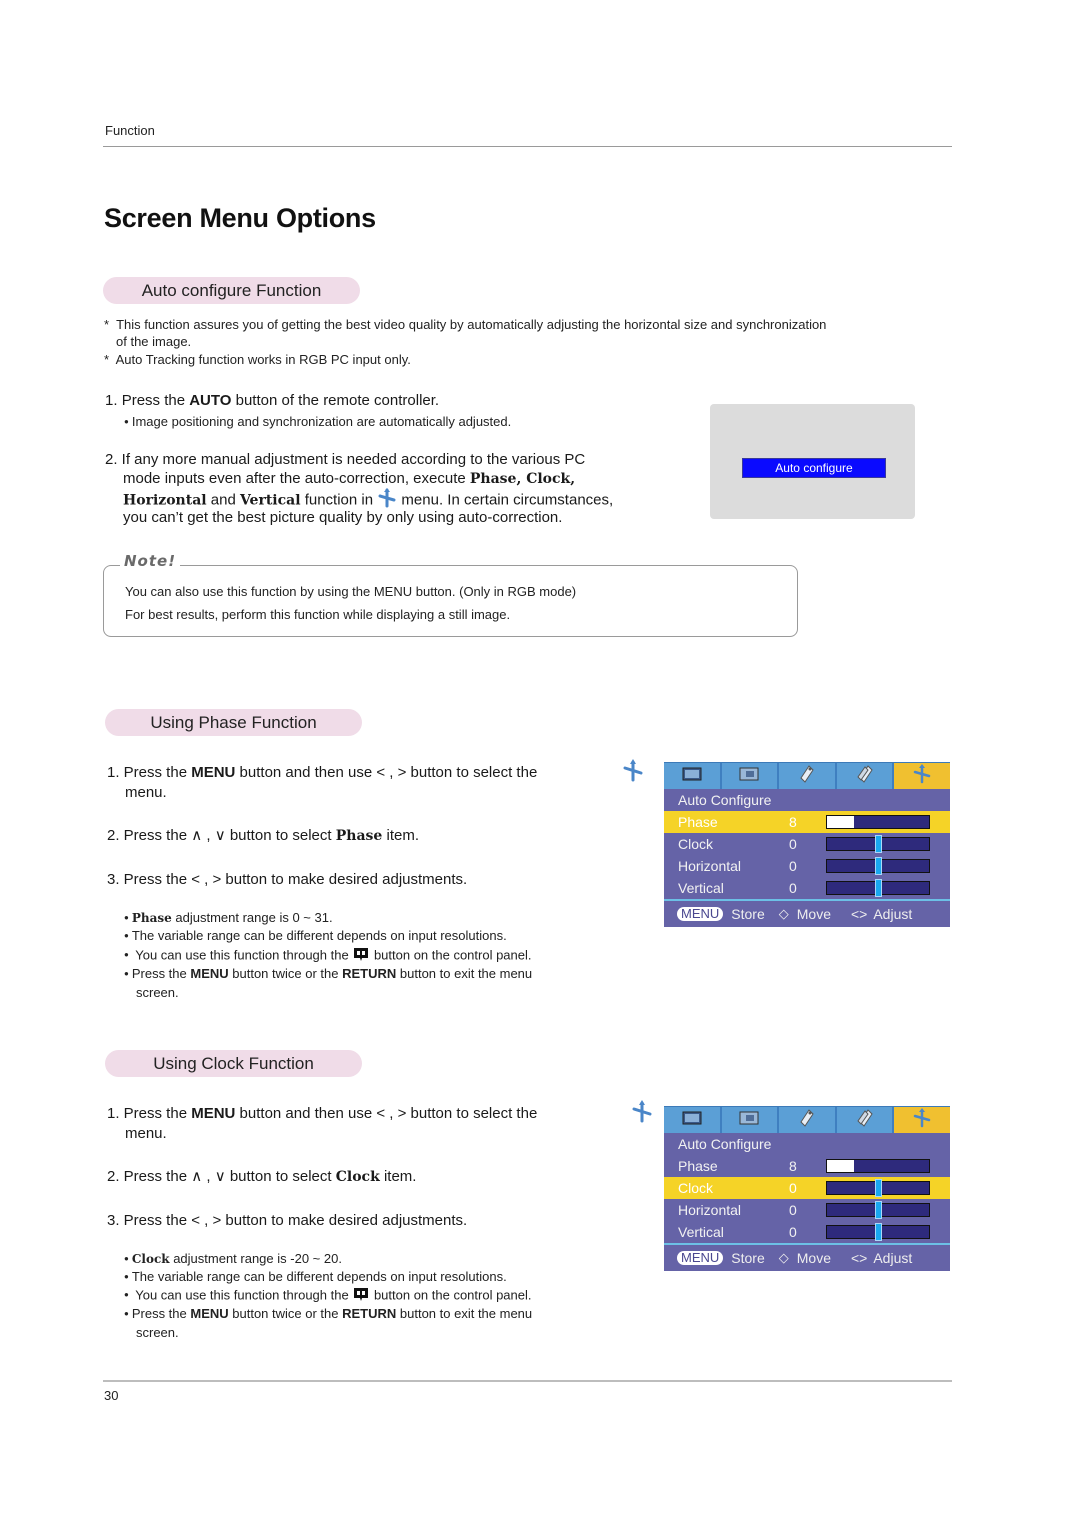 The width and height of the screenshot is (1080, 1528). I want to click on horizontal-label: Horizontal, so click(165, 500).